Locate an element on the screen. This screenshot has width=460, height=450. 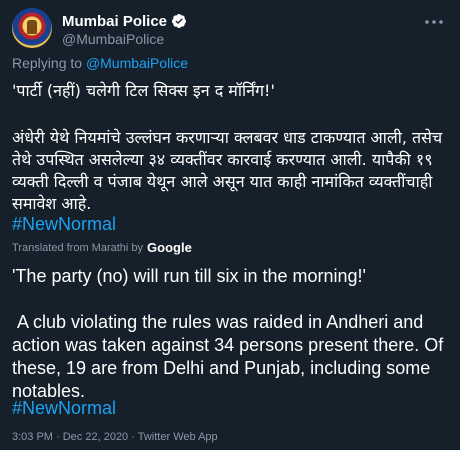
tweet-timestamp: 3:03 PM · Dec 22, 2020 · Twitter Web App is located at coordinates (115, 437).